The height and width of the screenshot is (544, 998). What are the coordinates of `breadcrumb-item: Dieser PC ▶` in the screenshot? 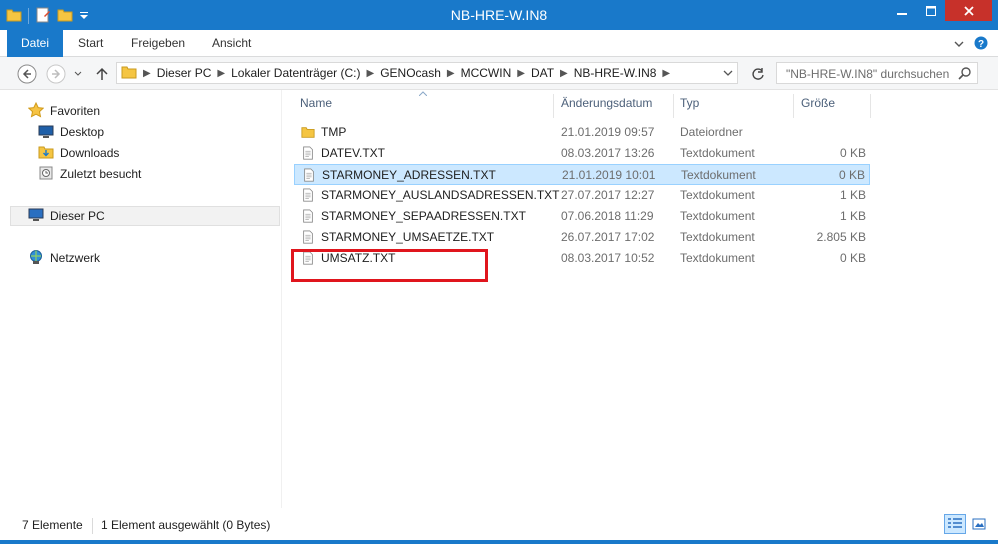 It's located at (194, 73).